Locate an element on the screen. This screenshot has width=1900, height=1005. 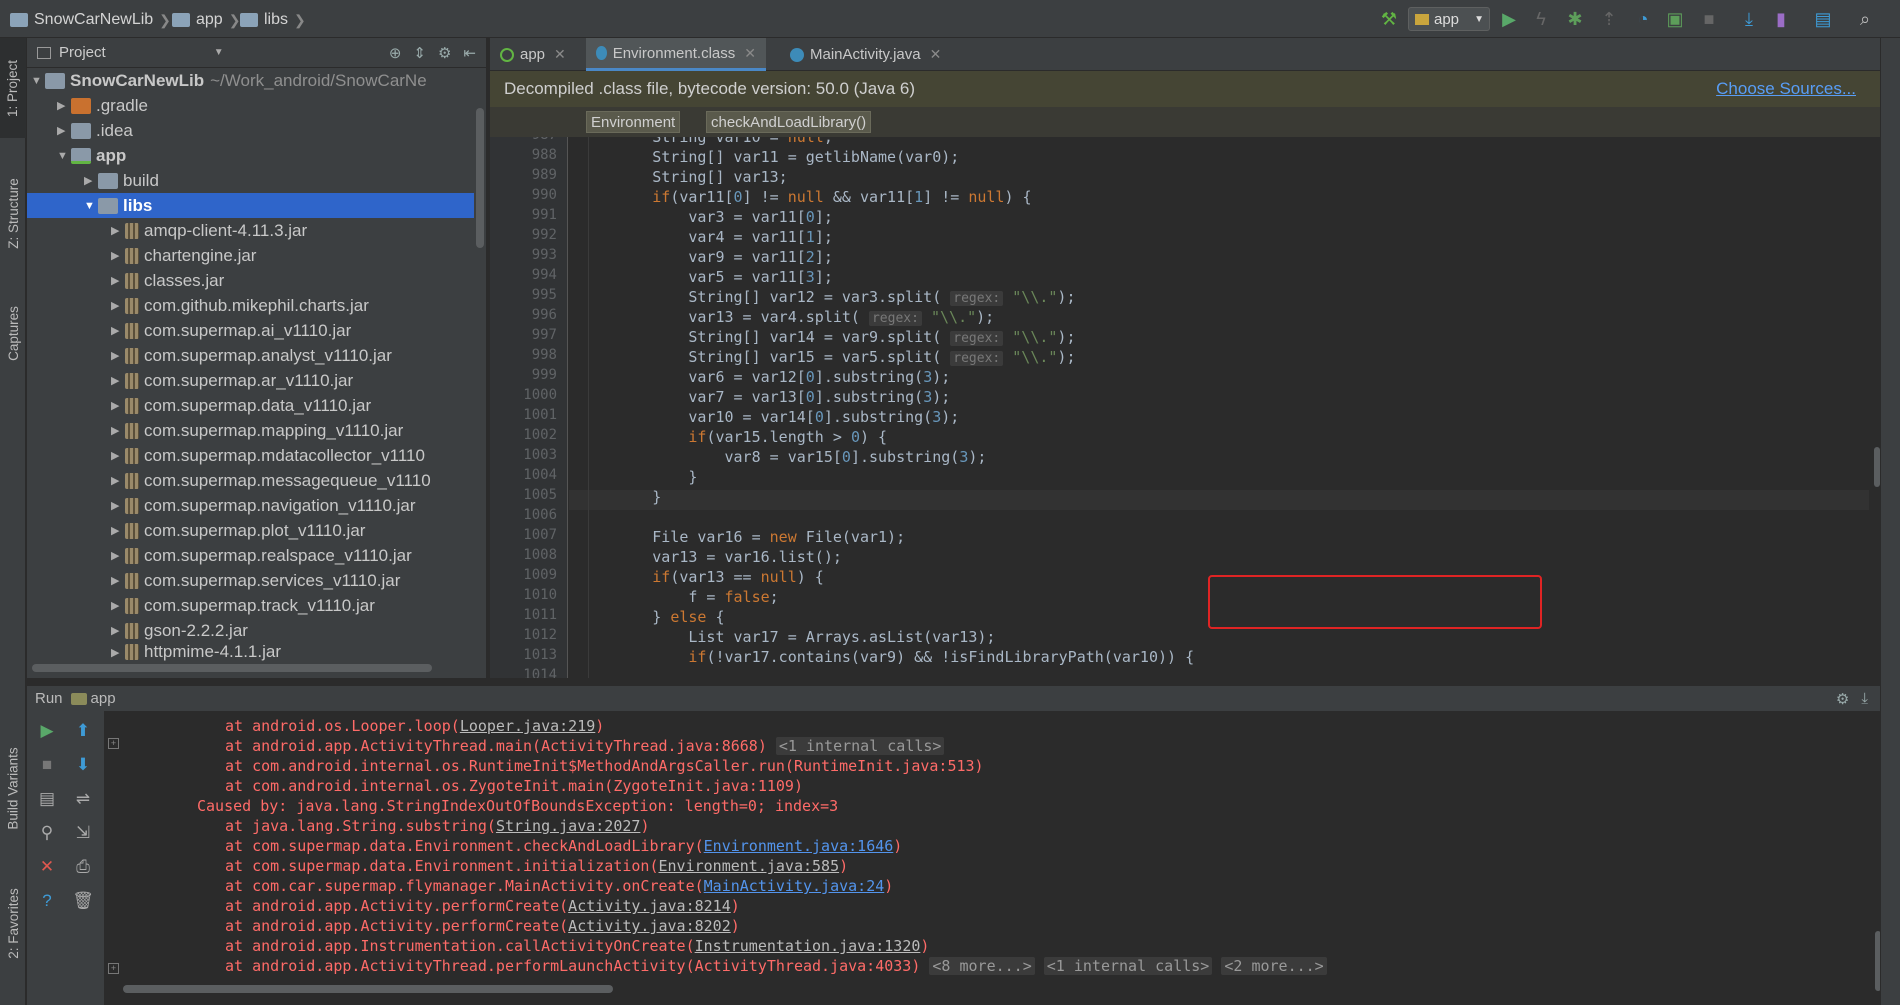
build-hammer-icon: ⚒ is located at coordinates (1389, 19).